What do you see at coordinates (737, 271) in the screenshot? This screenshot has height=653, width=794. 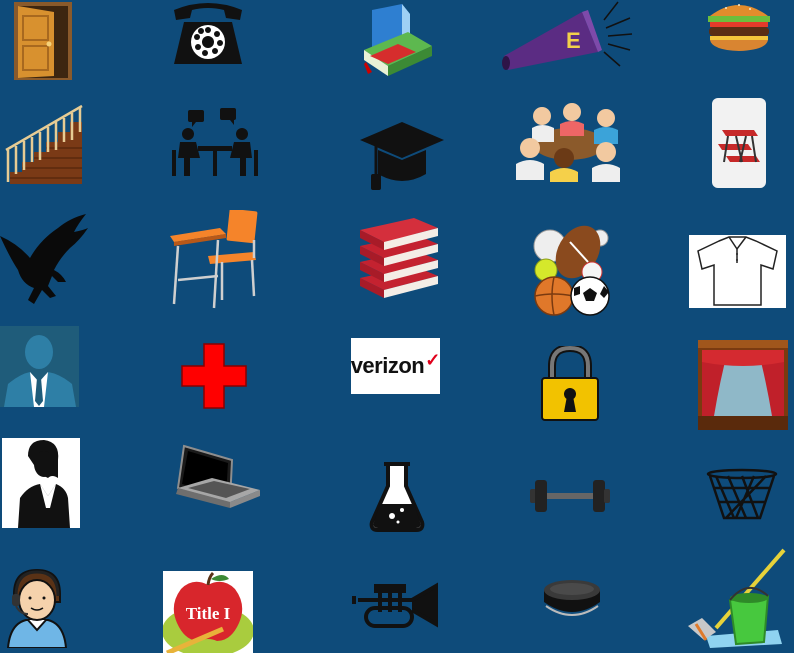 I see `polo-shirt-icon` at bounding box center [737, 271].